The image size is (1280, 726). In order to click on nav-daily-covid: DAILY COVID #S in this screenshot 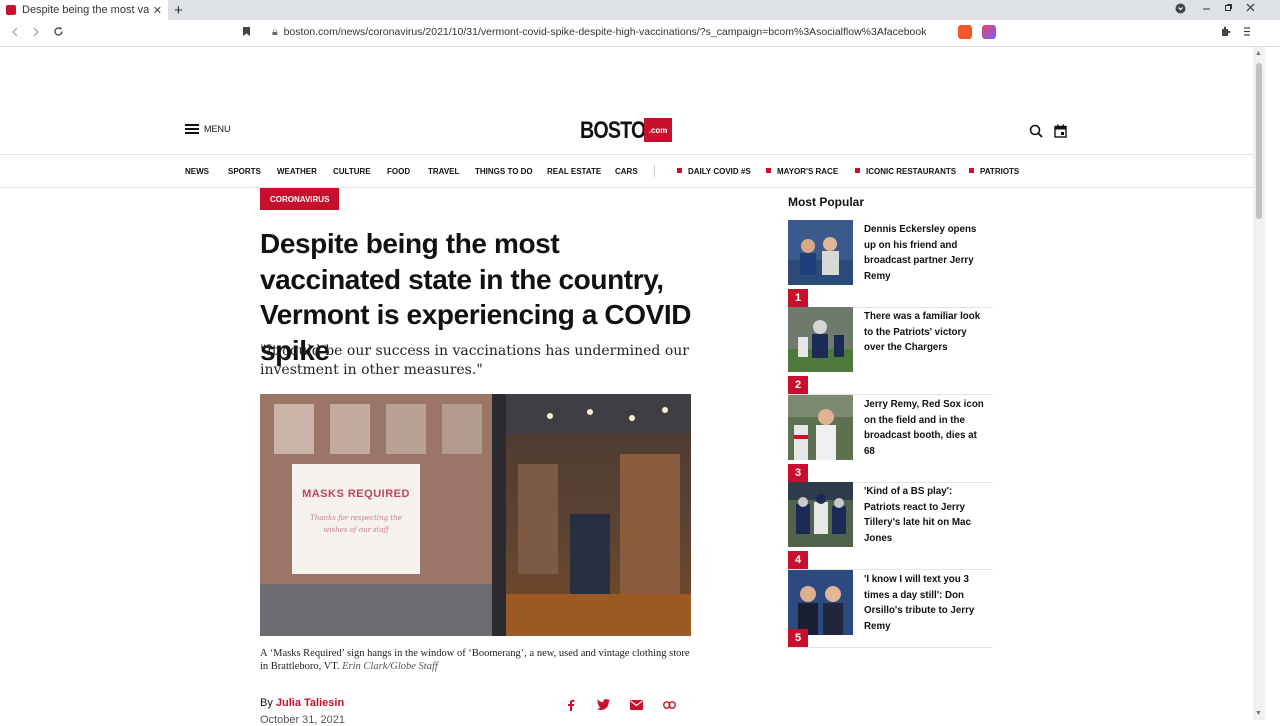, I will do `click(714, 171)`.